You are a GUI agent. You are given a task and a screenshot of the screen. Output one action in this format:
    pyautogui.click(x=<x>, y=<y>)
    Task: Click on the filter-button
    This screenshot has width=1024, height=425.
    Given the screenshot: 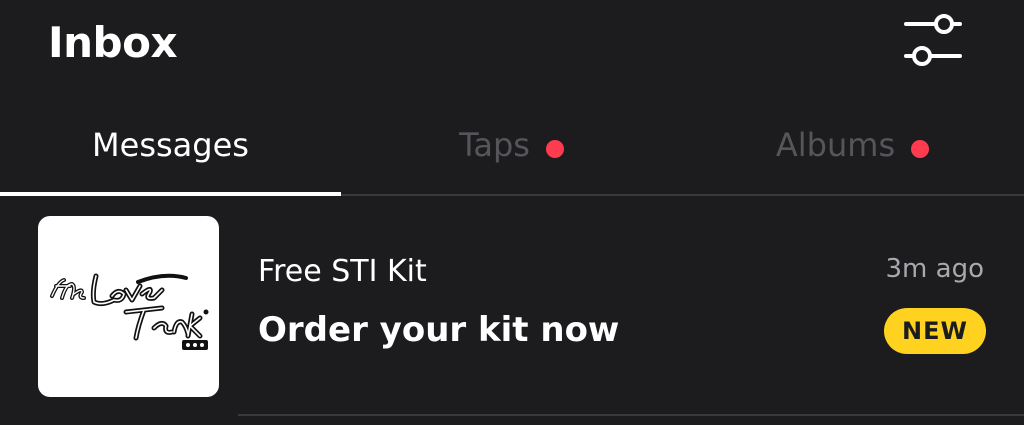 What is the action you would take?
    pyautogui.click(x=933, y=42)
    